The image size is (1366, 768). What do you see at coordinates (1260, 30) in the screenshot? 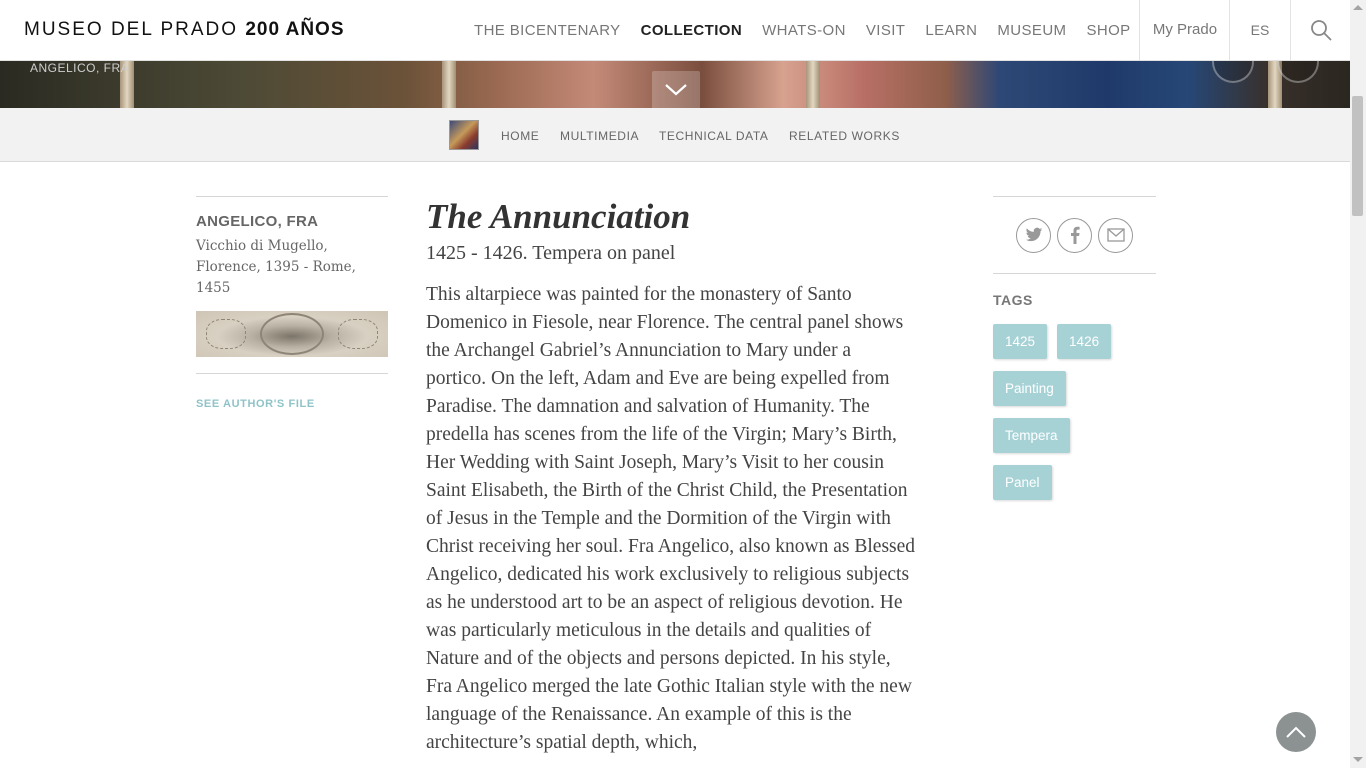
I see `language-switch: ES` at bounding box center [1260, 30].